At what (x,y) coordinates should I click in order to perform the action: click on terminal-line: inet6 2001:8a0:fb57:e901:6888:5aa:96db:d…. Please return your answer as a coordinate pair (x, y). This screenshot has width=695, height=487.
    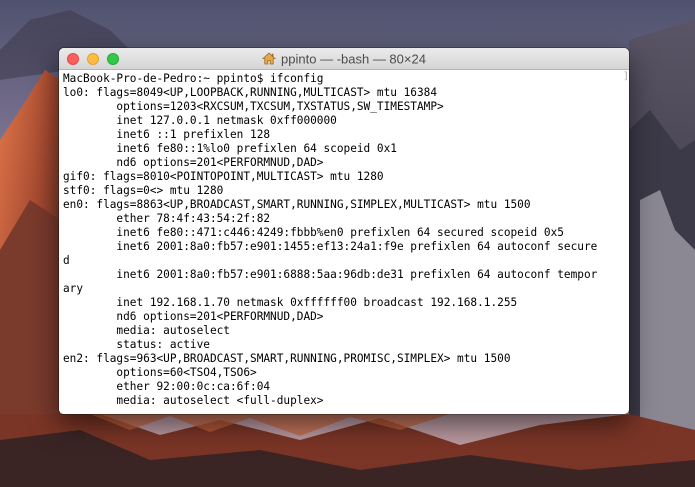
    Looking at the image, I should click on (330, 274).